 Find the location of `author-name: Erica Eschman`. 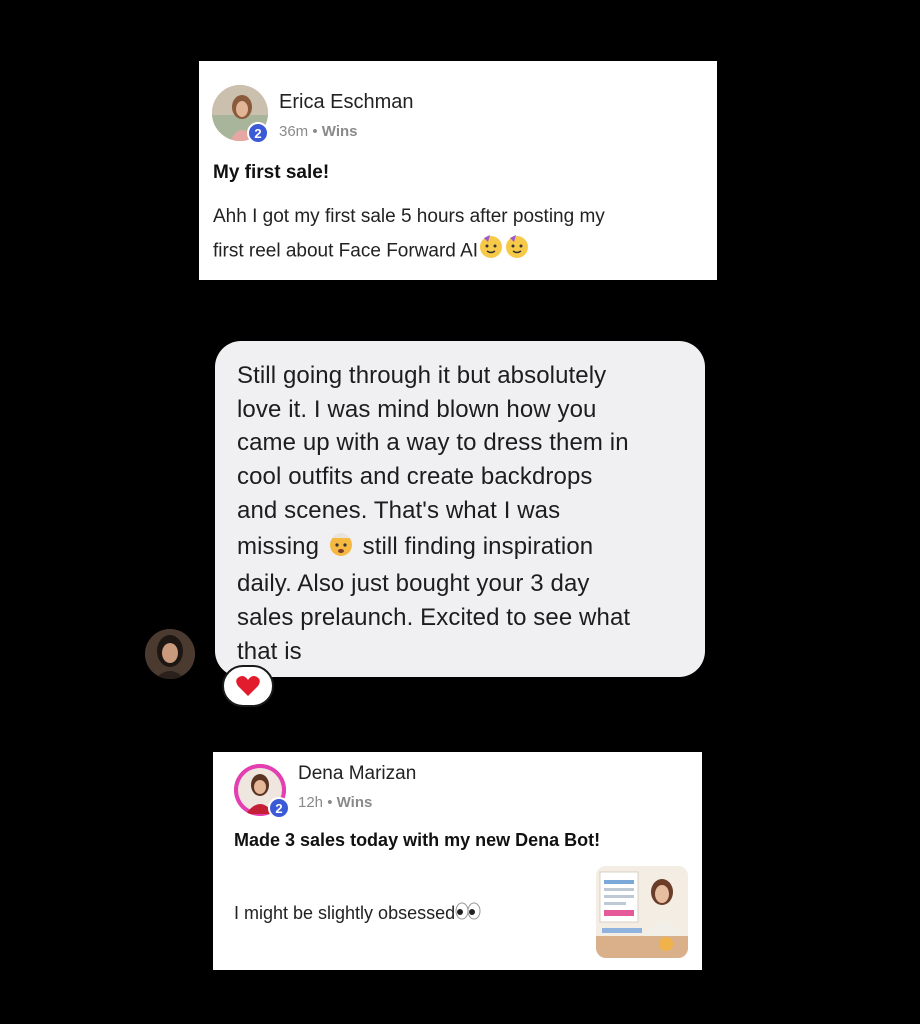

author-name: Erica Eschman is located at coordinates (346, 102).